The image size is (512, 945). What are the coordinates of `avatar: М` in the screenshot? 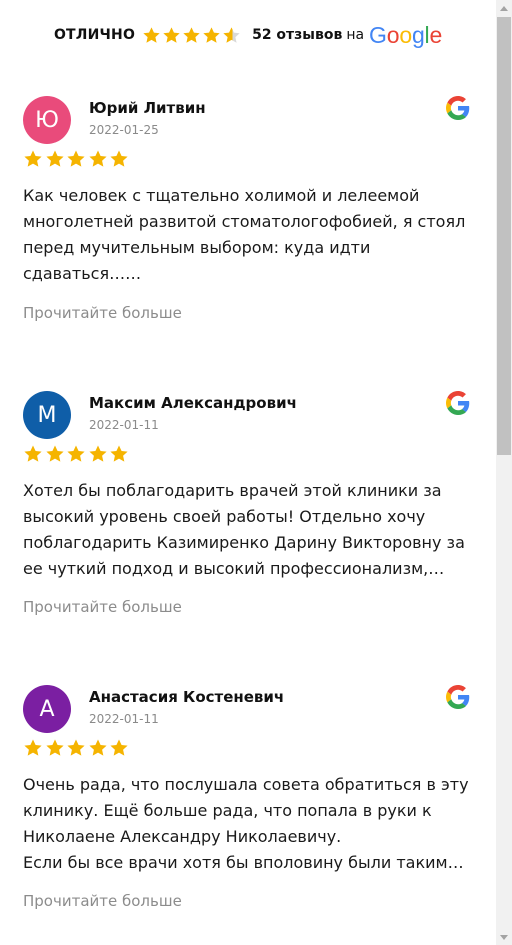 It's located at (47, 415).